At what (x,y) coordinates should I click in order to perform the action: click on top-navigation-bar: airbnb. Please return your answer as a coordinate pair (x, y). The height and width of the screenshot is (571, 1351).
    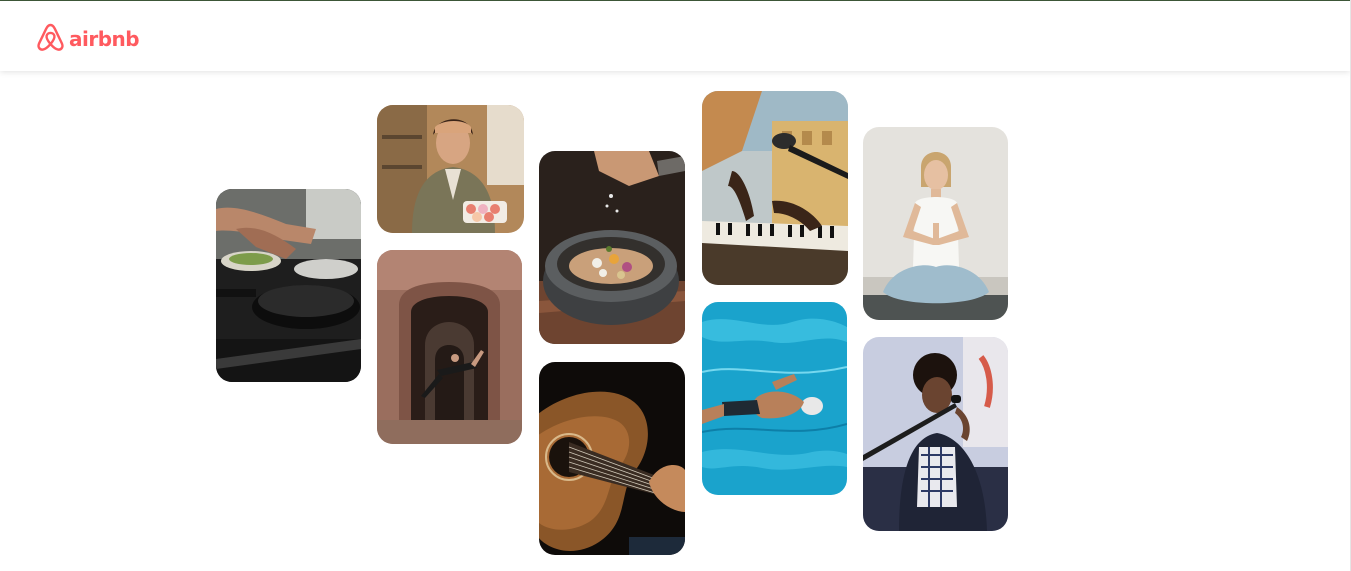
    Looking at the image, I should click on (675, 36).